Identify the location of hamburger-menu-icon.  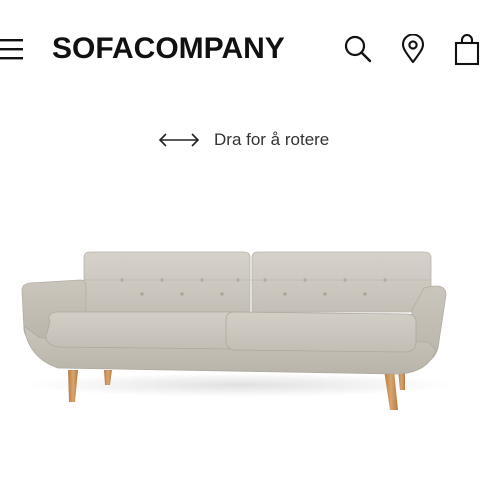
(11, 49).